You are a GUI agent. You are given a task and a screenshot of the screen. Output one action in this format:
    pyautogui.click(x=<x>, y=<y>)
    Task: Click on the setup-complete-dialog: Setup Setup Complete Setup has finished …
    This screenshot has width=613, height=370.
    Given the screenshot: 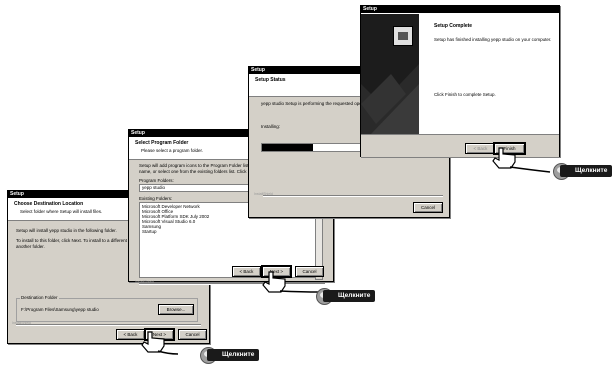 What is the action you would take?
    pyautogui.click(x=460, y=81)
    